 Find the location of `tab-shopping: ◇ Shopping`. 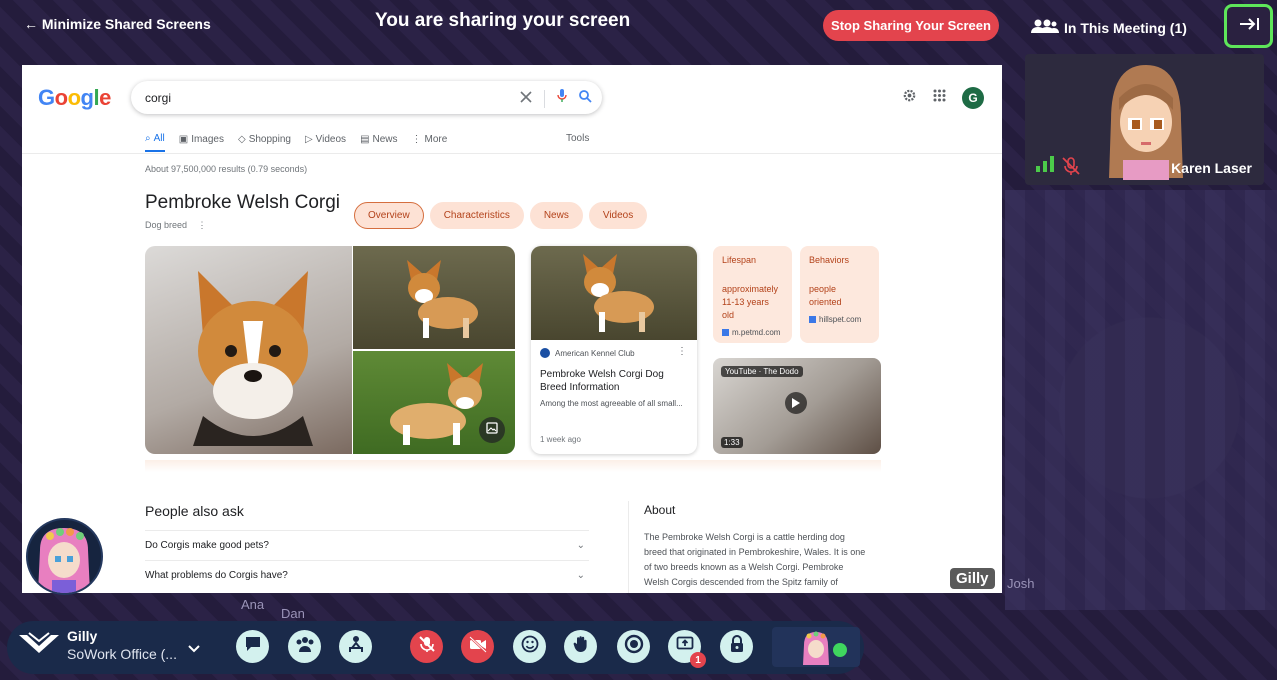

tab-shopping: ◇ Shopping is located at coordinates (264, 142).